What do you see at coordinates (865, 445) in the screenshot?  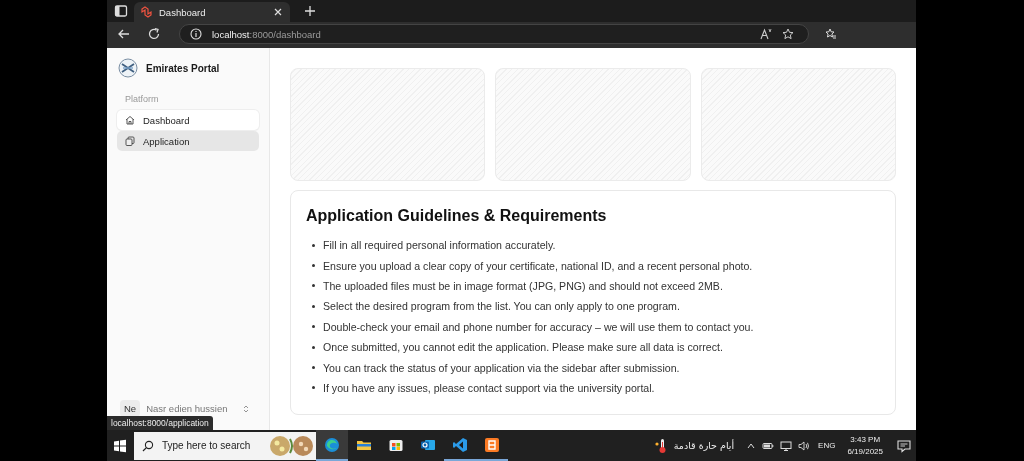 I see `taskbar-clock: 3:43 PM 6/19/2025` at bounding box center [865, 445].